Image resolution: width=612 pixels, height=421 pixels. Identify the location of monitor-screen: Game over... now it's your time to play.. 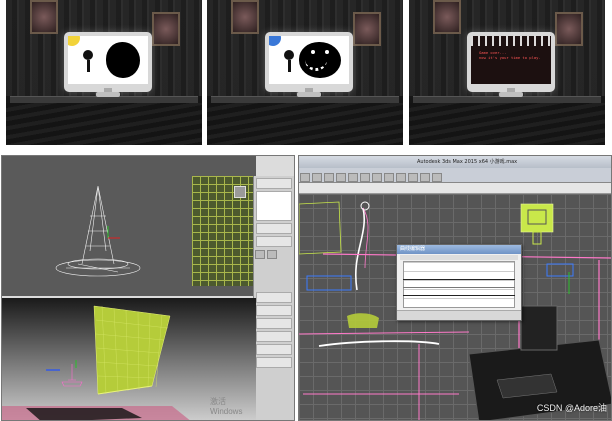
(511, 60).